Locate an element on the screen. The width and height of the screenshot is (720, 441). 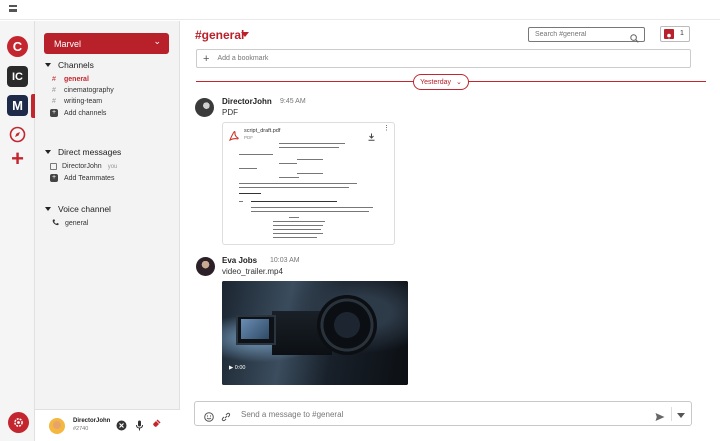
message-author: Eva Jobs is located at coordinates (239, 260).